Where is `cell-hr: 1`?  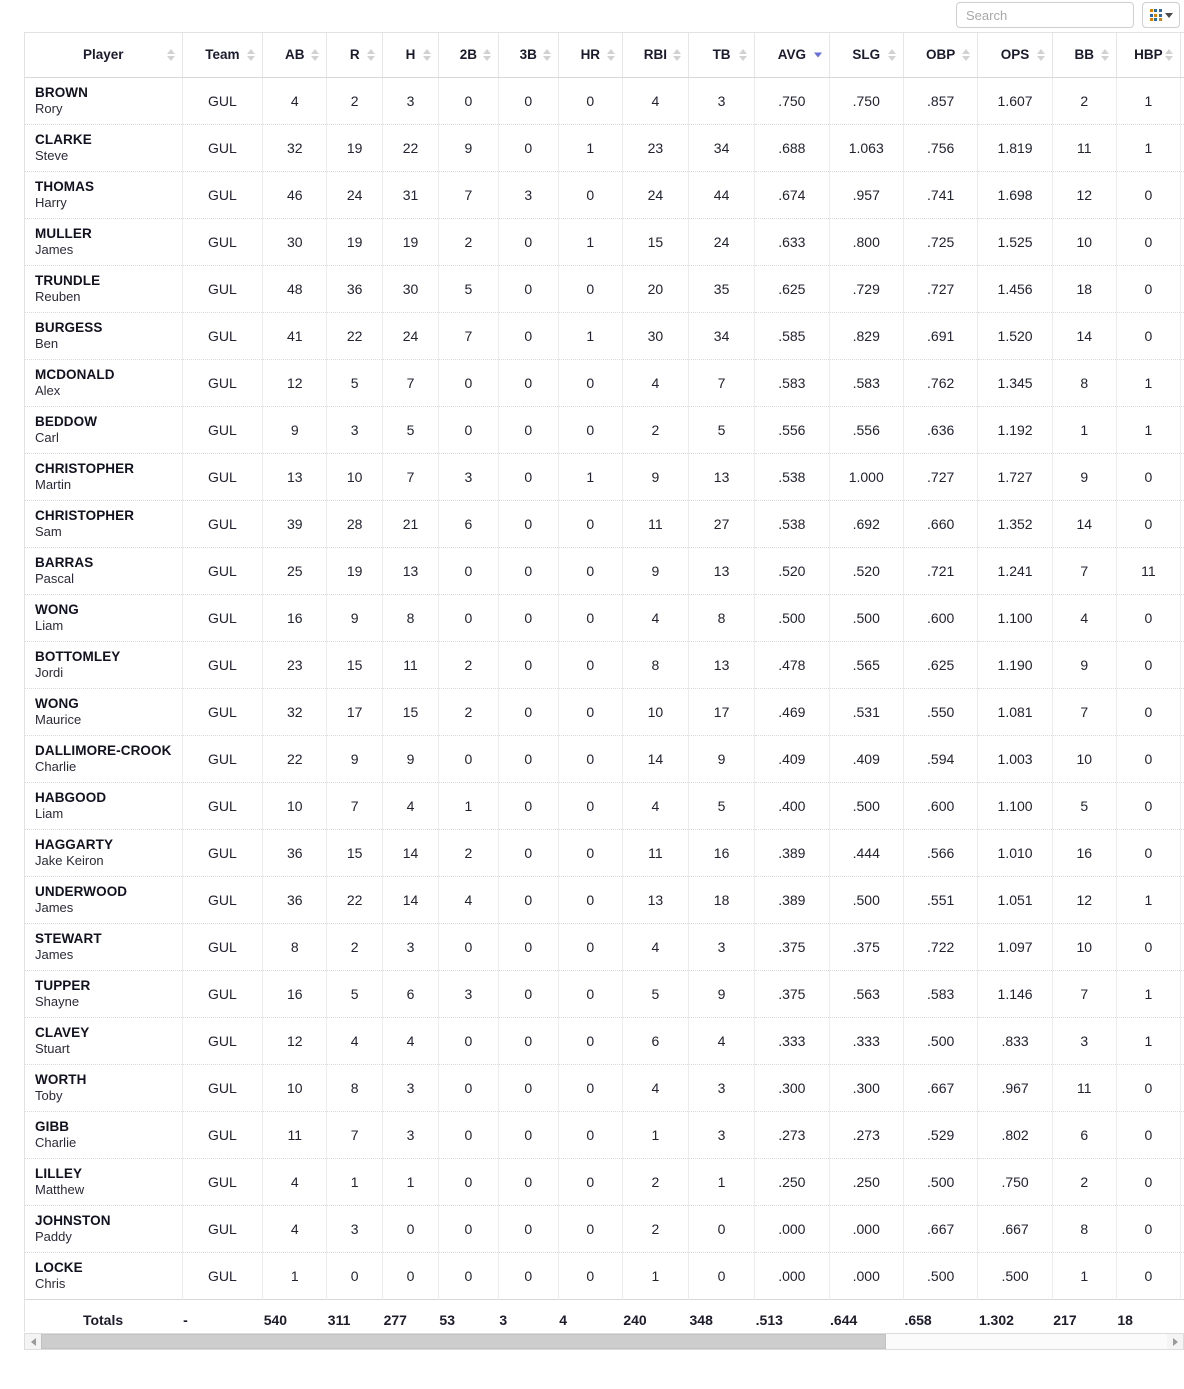
cell-hr: 1 is located at coordinates (590, 148).